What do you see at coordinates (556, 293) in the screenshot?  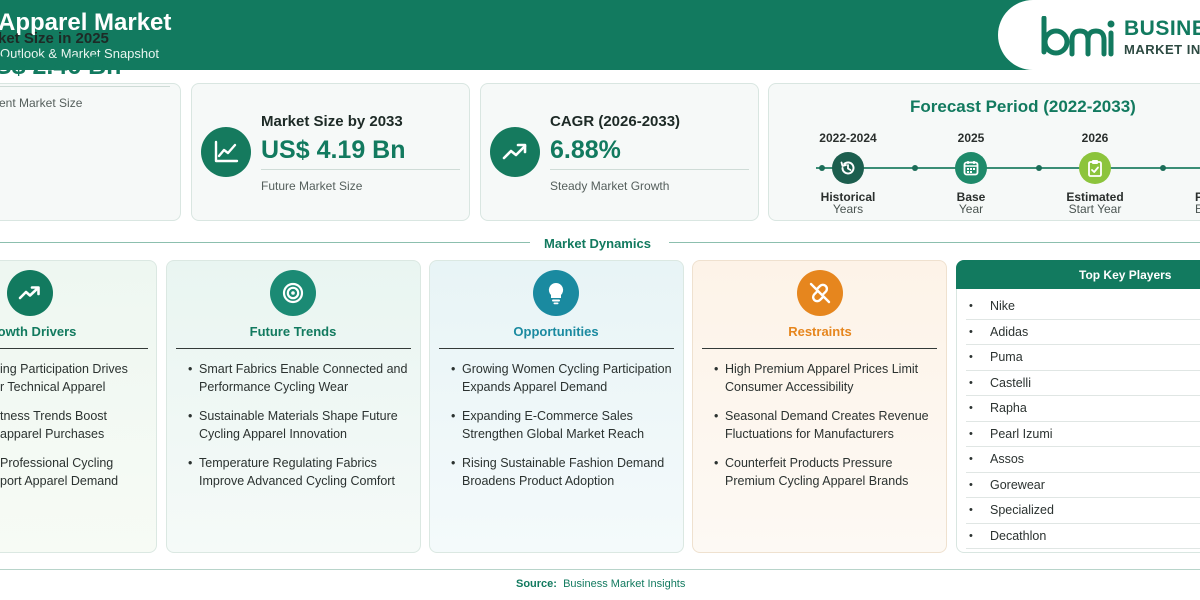 I see `lightbulb-icon` at bounding box center [556, 293].